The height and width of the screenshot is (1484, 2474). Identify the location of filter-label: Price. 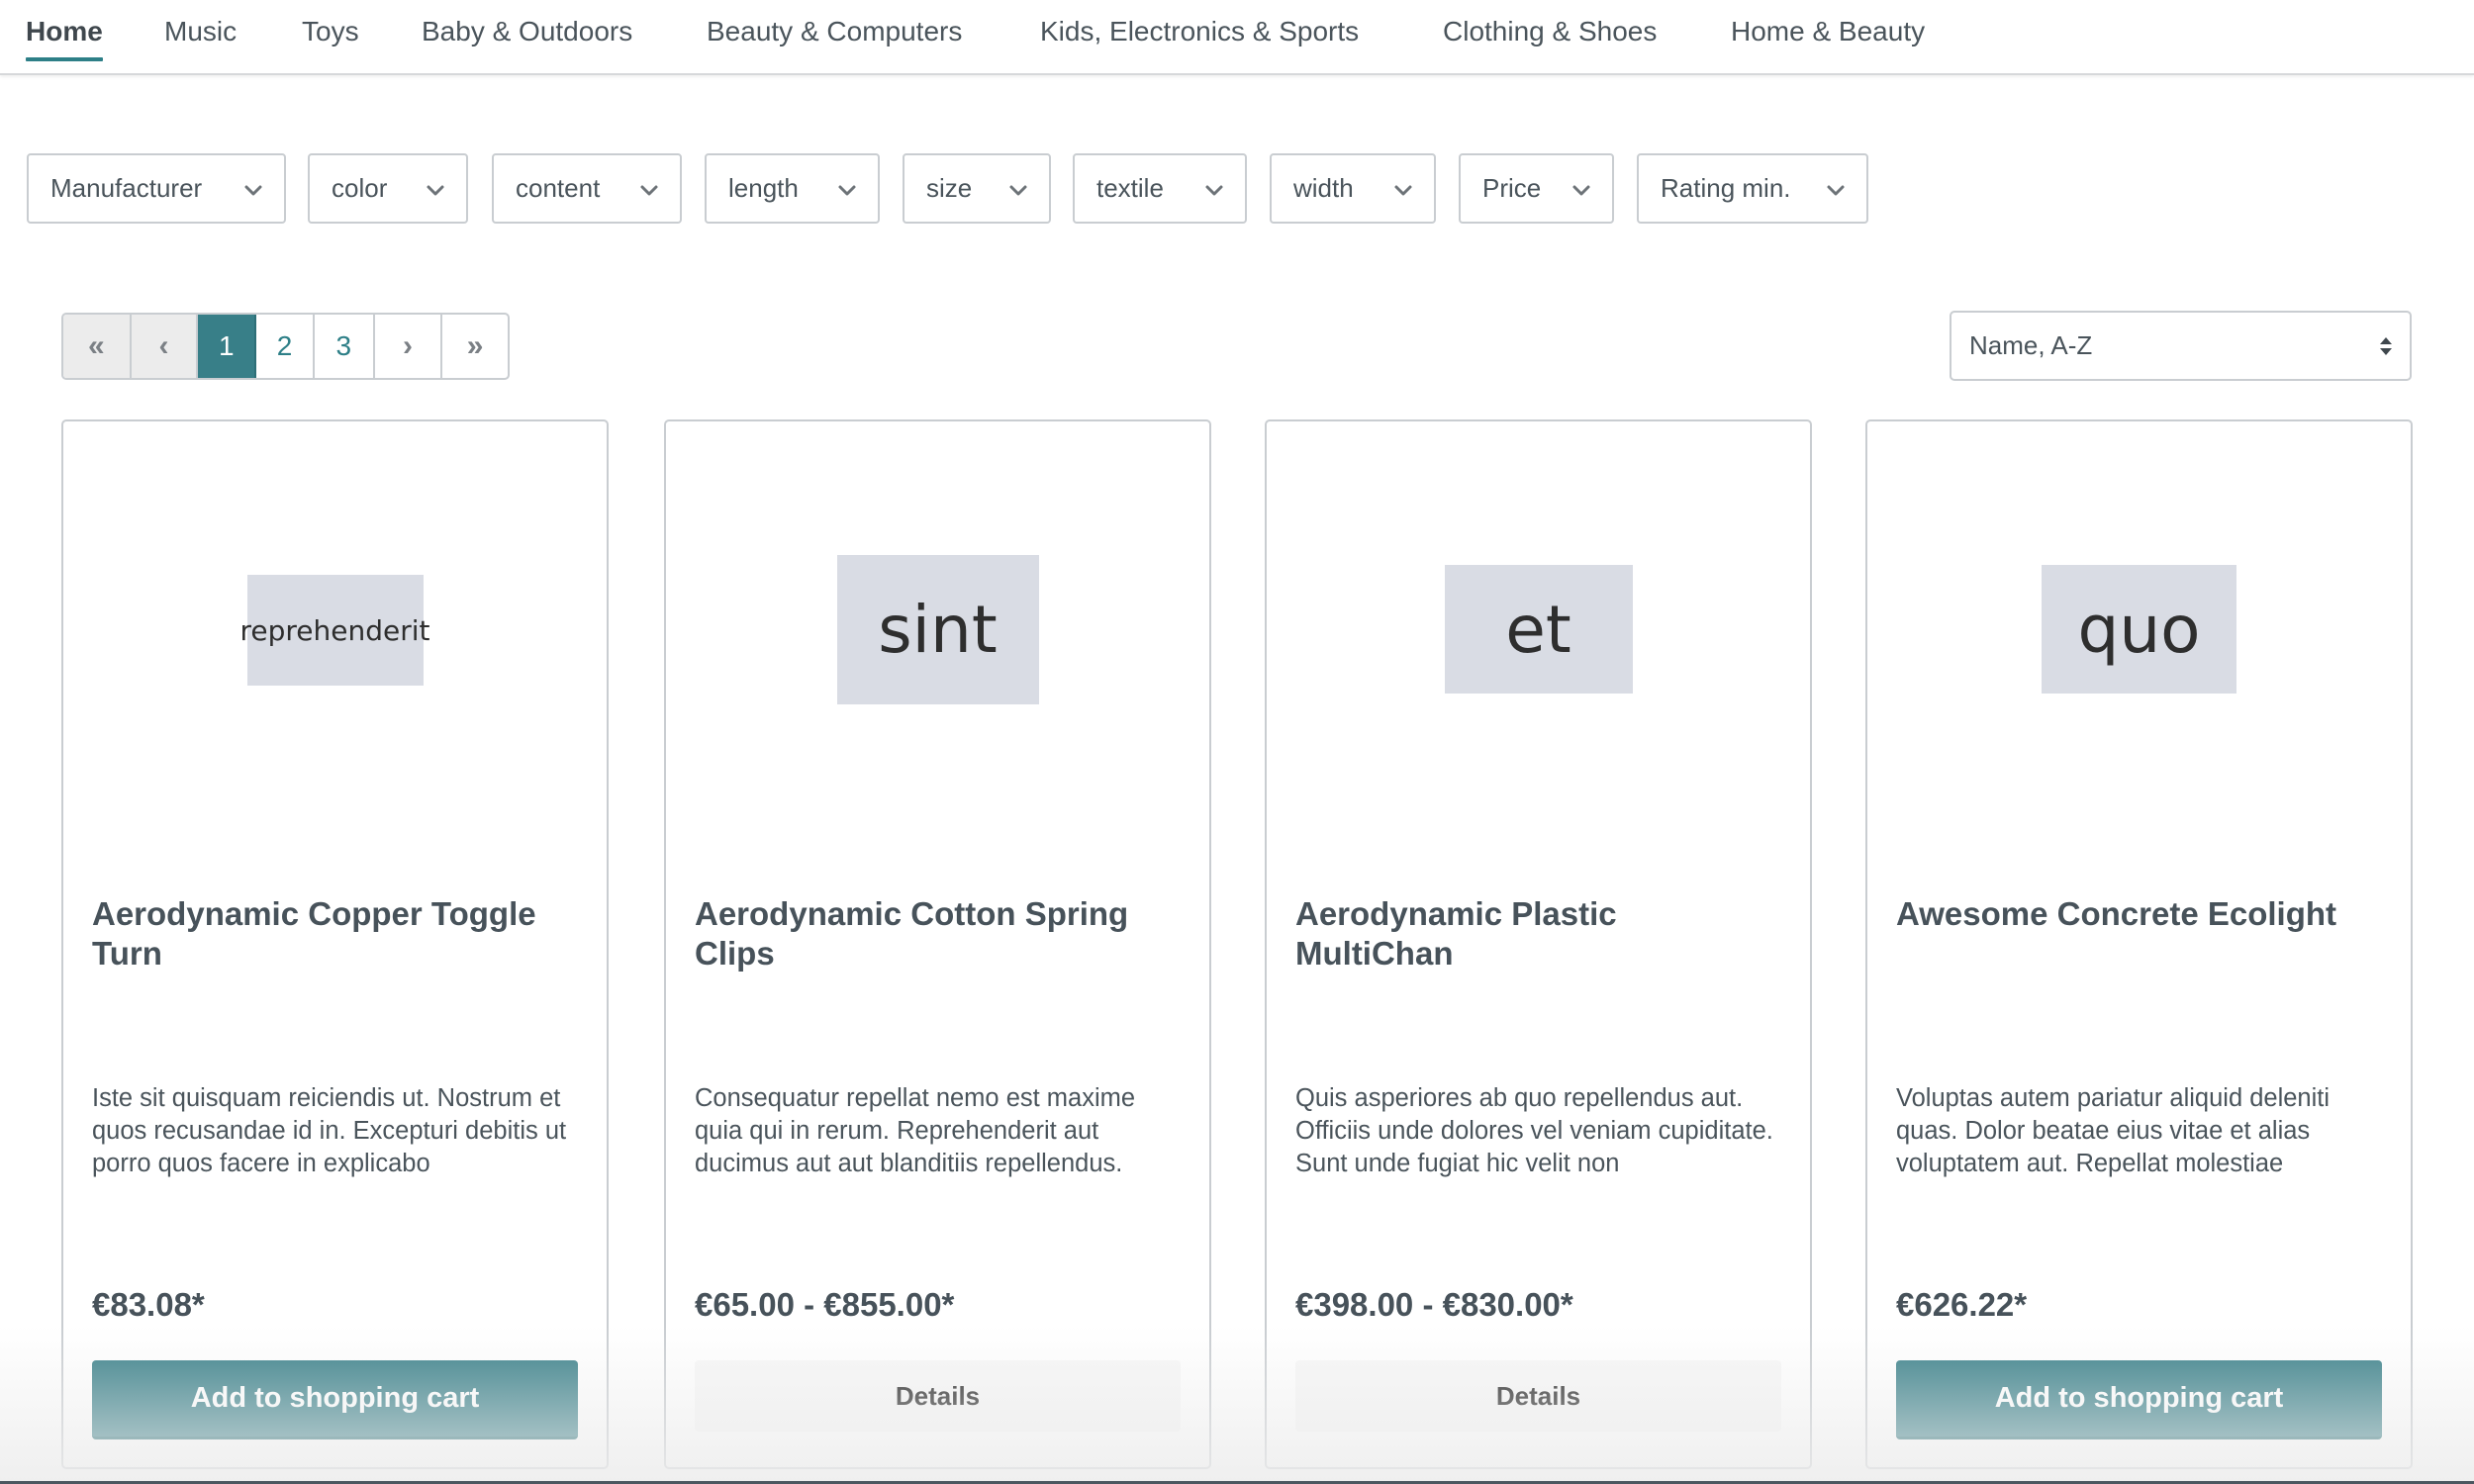
(1512, 188).